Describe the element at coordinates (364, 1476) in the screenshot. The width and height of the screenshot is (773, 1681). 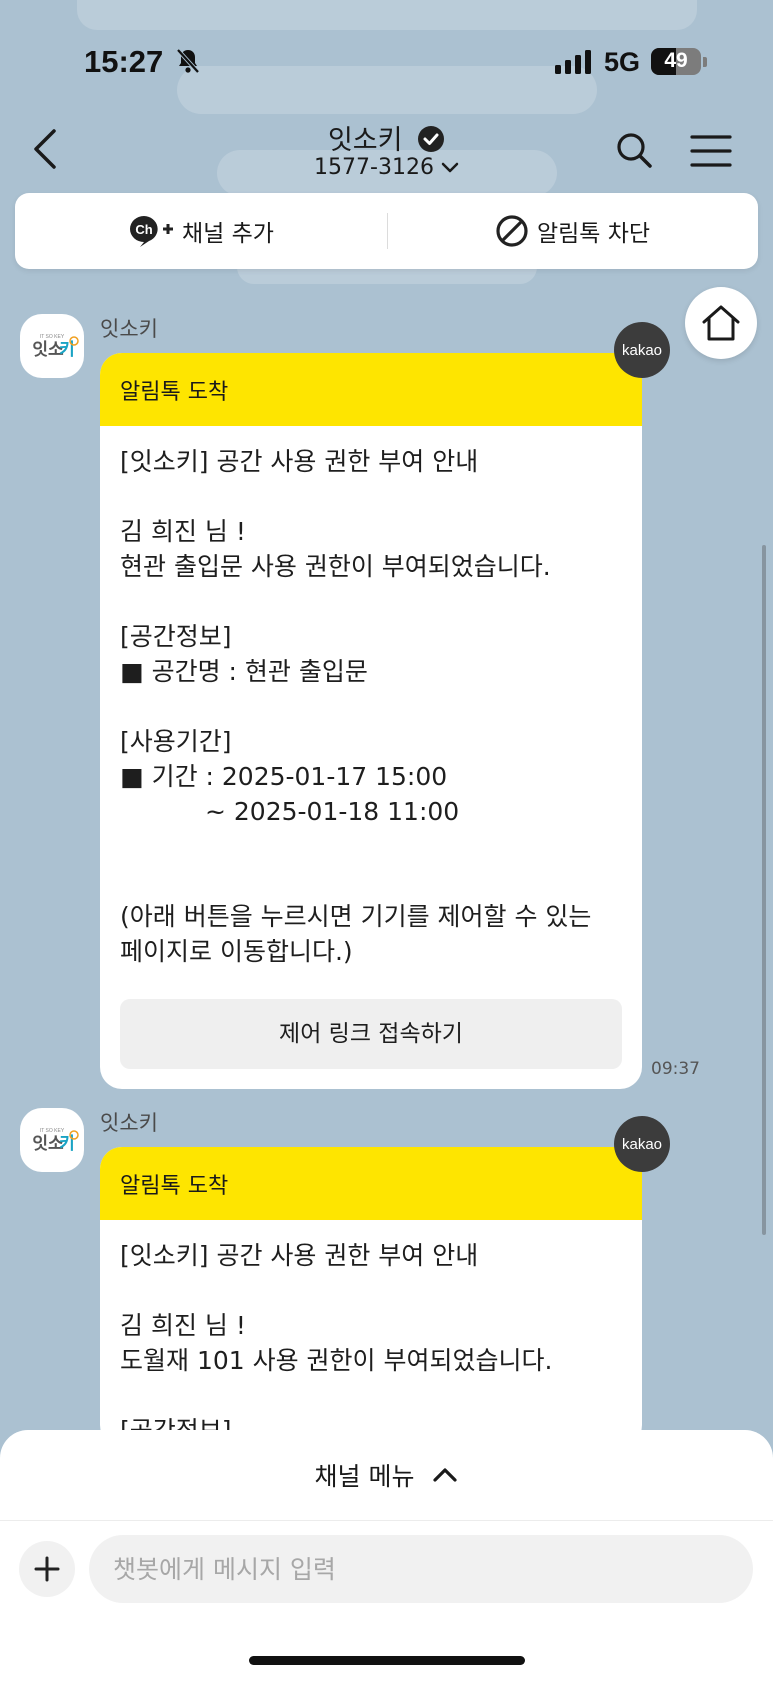
I see `channel-menu-label: 채널 메뉴` at that location.